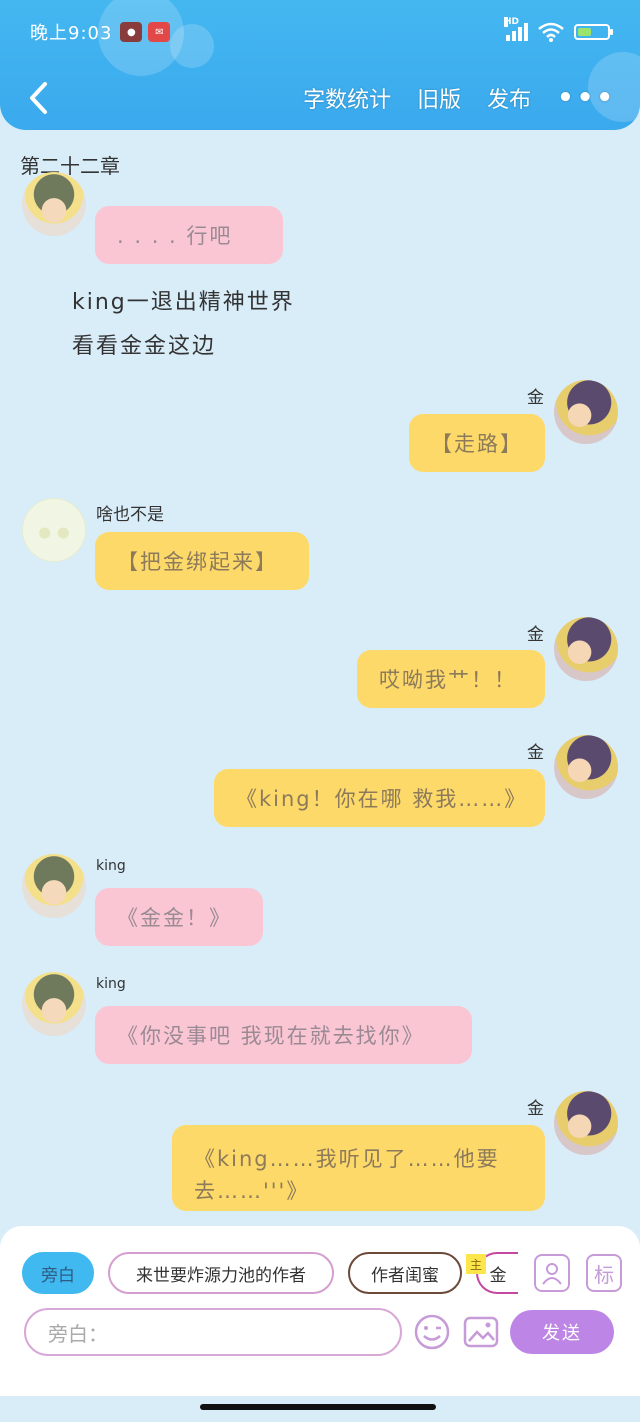 The height and width of the screenshot is (1422, 640). What do you see at coordinates (283, 1035) in the screenshot?
I see `message-bubble: 《你没事吧 我现在就去找你》` at bounding box center [283, 1035].